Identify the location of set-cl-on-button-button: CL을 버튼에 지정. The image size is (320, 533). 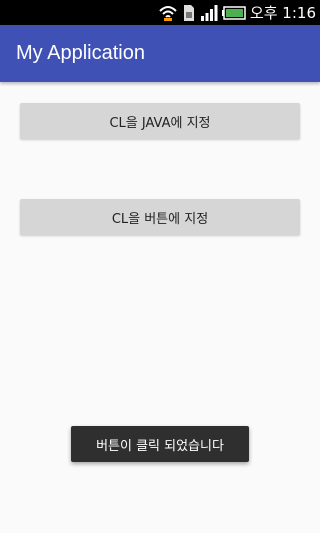
(160, 217).